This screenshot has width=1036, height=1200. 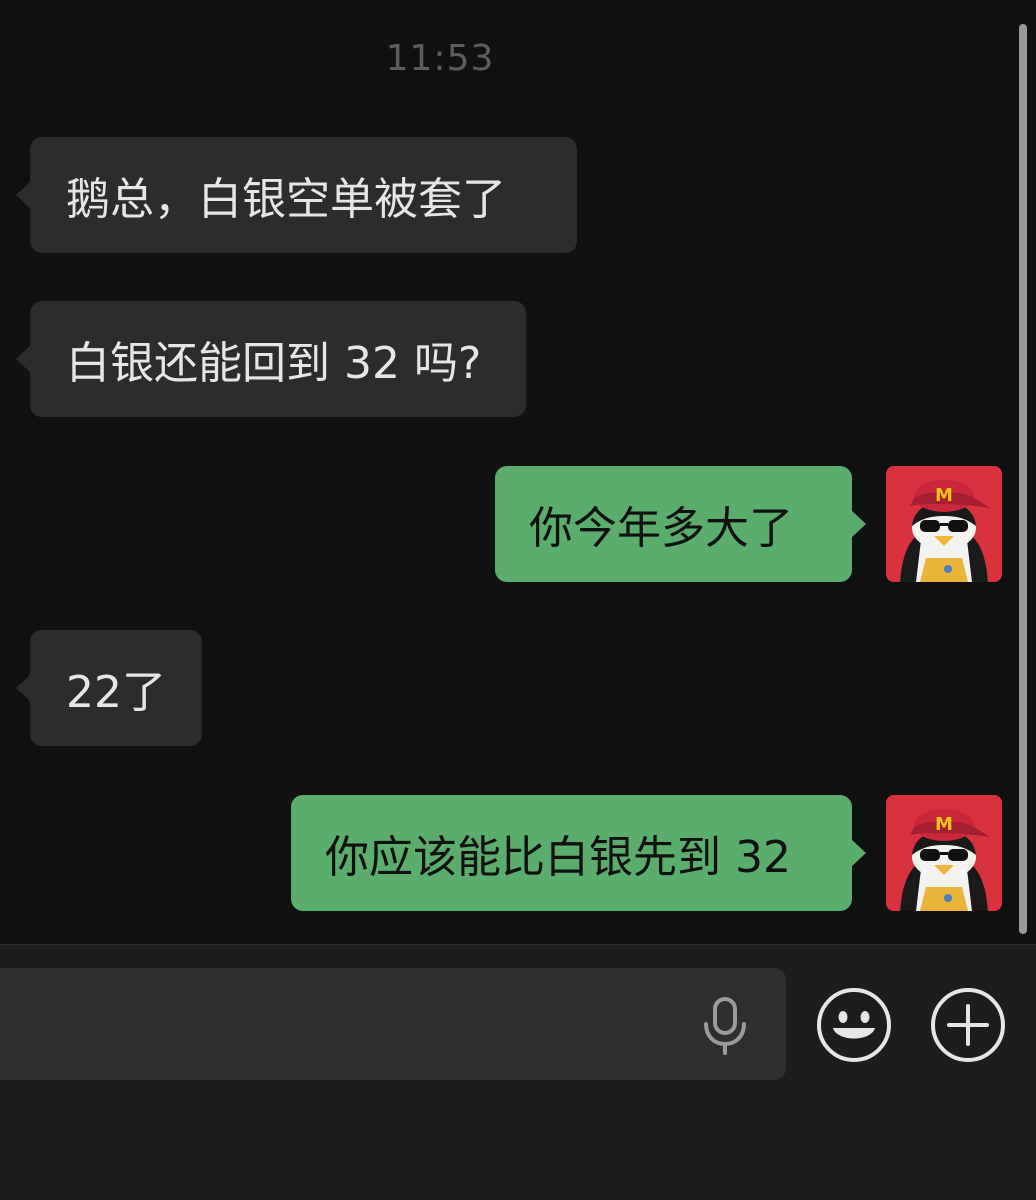 What do you see at coordinates (558, 857) in the screenshot?
I see `message-text: 你应该能比白银先到 32` at bounding box center [558, 857].